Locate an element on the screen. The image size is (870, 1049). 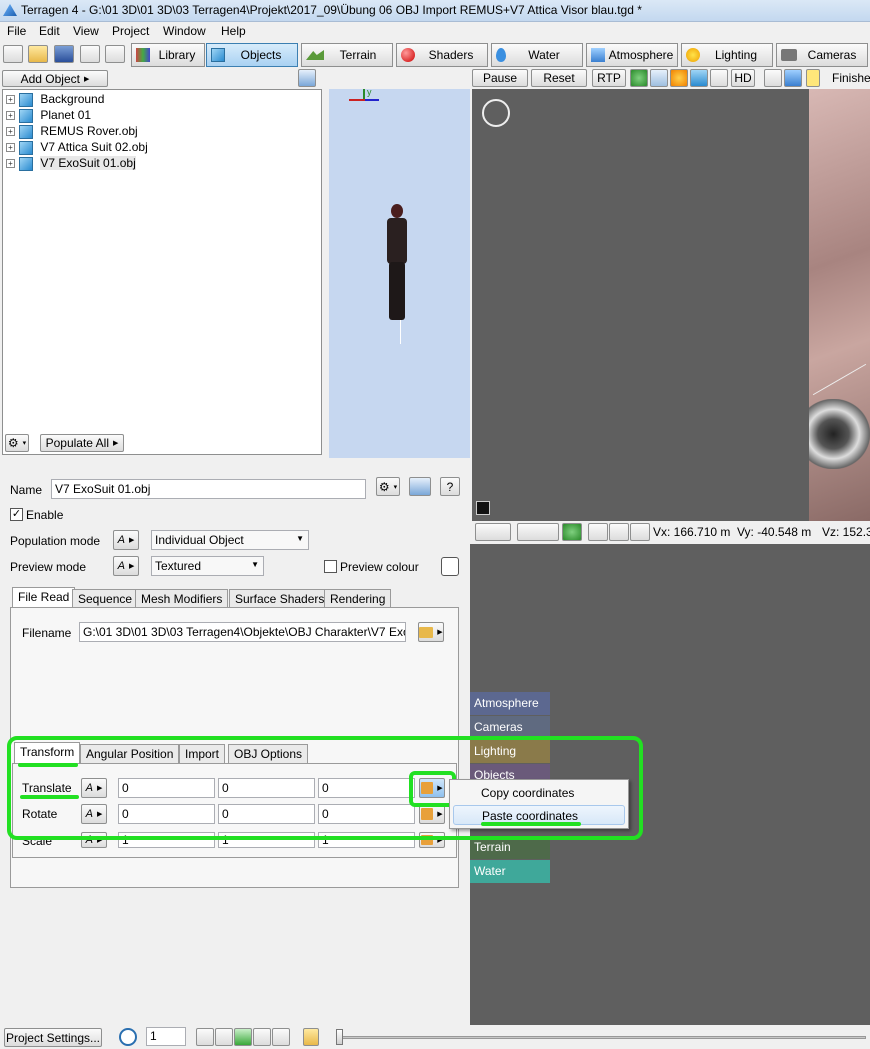
menu-window: Window is located at coordinates (184, 31).